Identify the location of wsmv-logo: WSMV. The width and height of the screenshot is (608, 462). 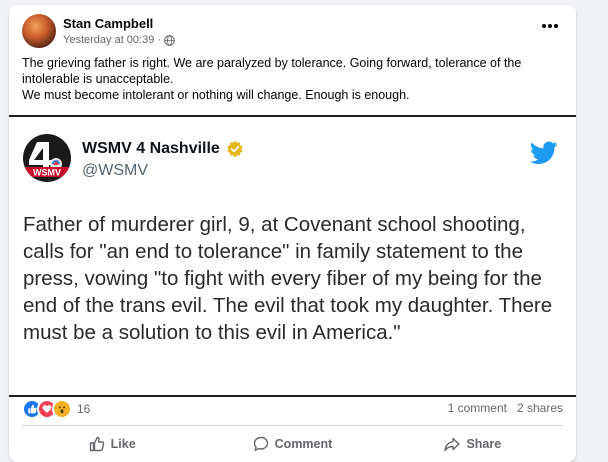
(47, 158).